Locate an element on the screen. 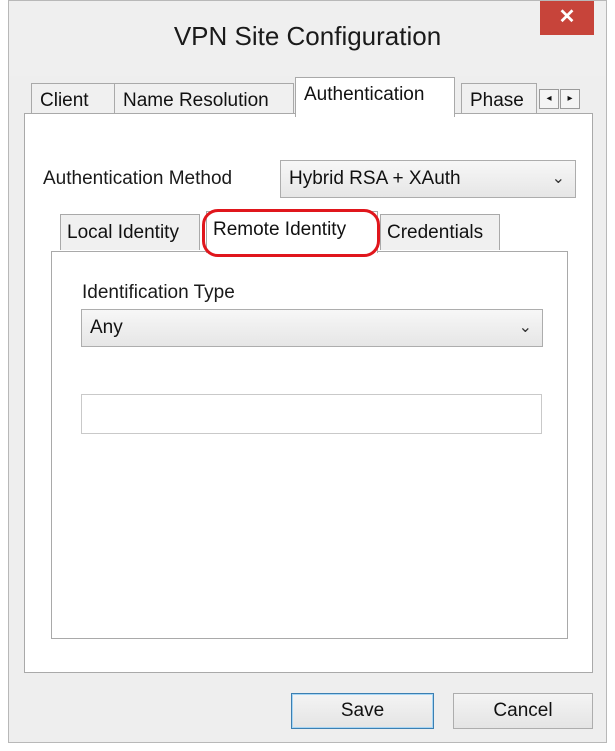 The image size is (615, 751). tab-local-identity: Local Identity is located at coordinates (130, 232).